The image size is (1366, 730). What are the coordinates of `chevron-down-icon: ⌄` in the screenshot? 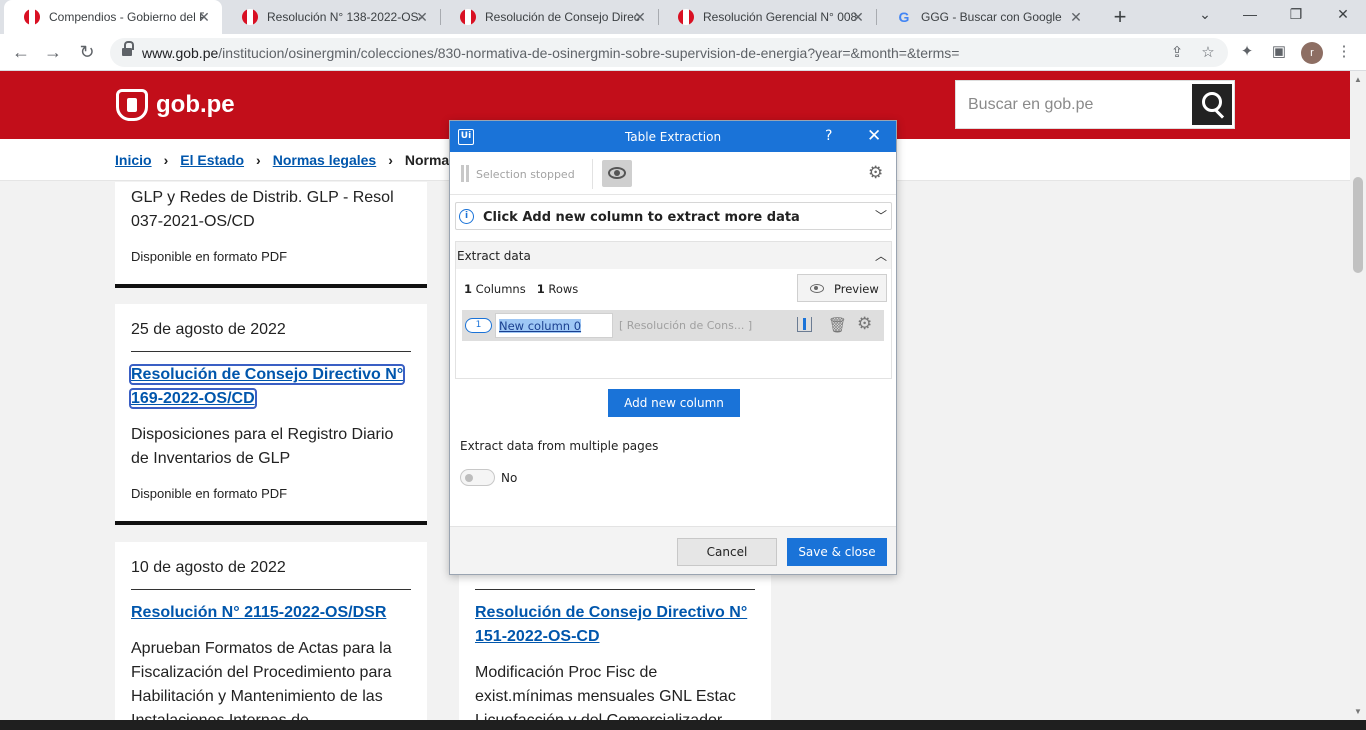 It's located at (1205, 14).